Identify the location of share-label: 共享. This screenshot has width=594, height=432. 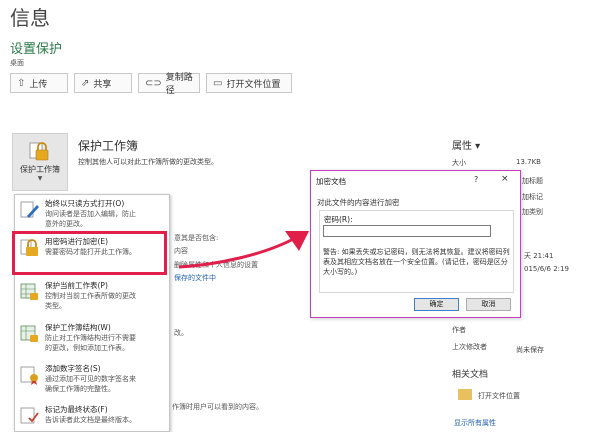
(102, 84).